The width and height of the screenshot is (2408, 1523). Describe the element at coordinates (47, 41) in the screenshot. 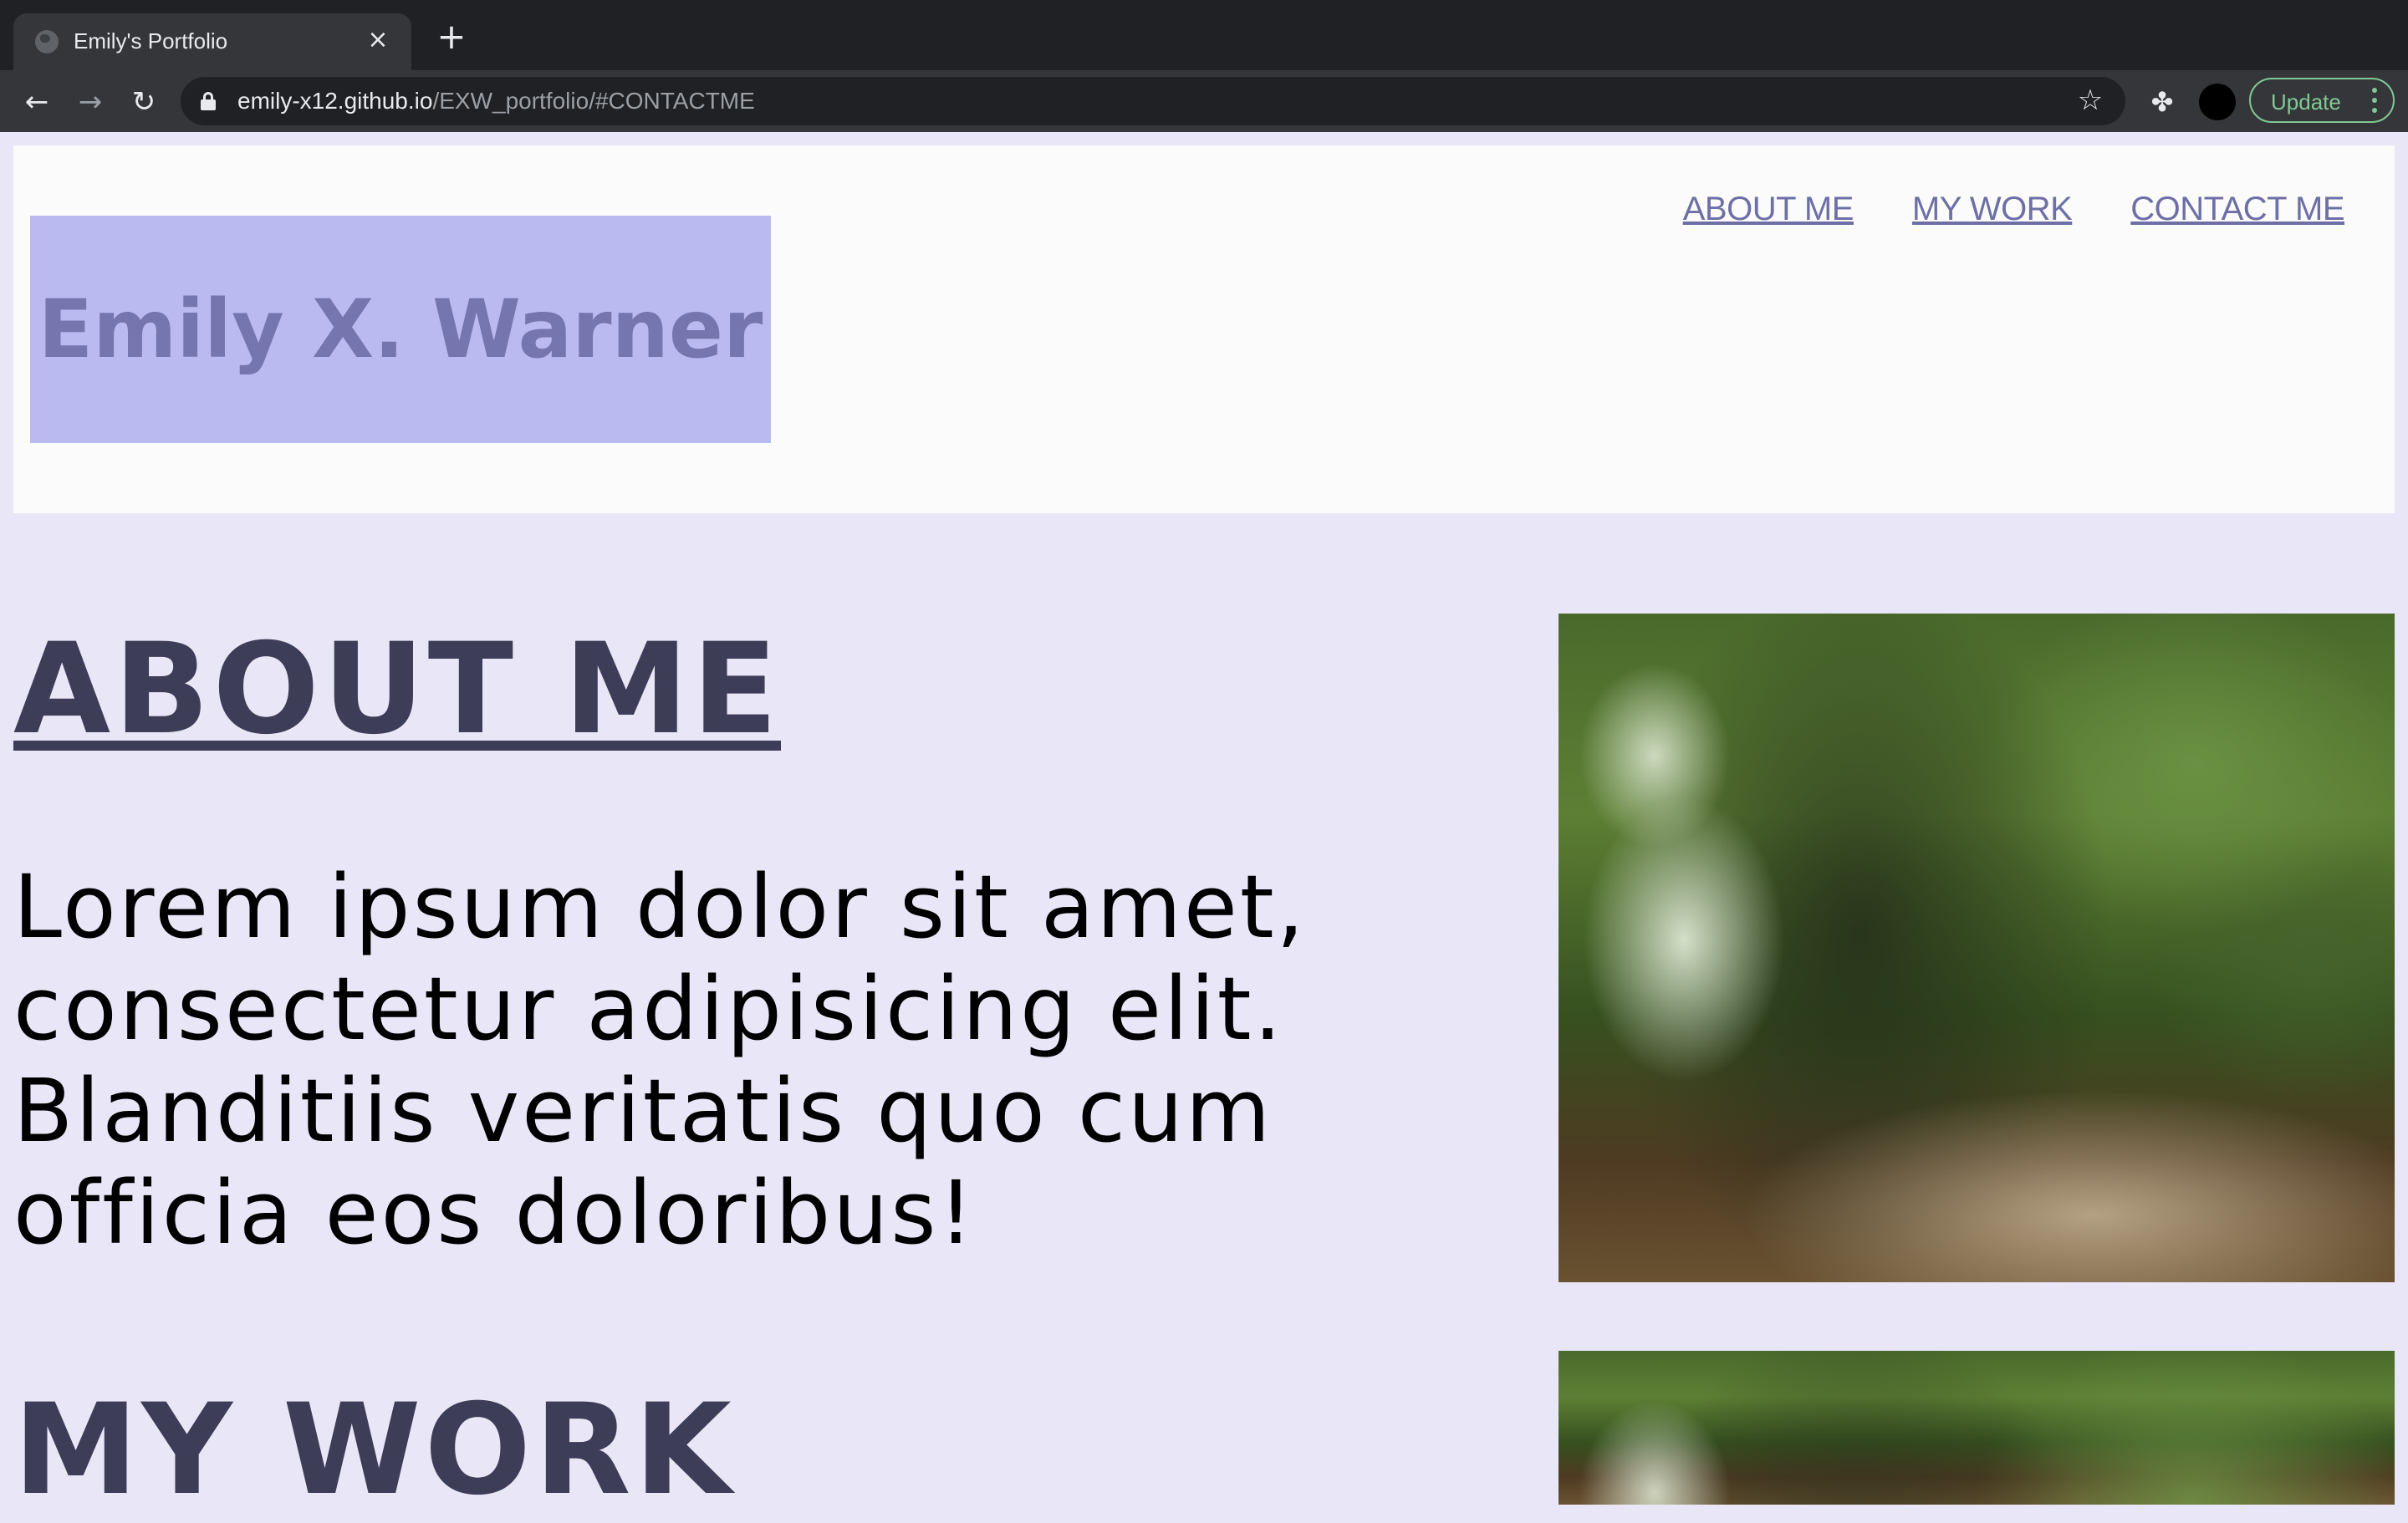

I see `globe-icon` at that location.